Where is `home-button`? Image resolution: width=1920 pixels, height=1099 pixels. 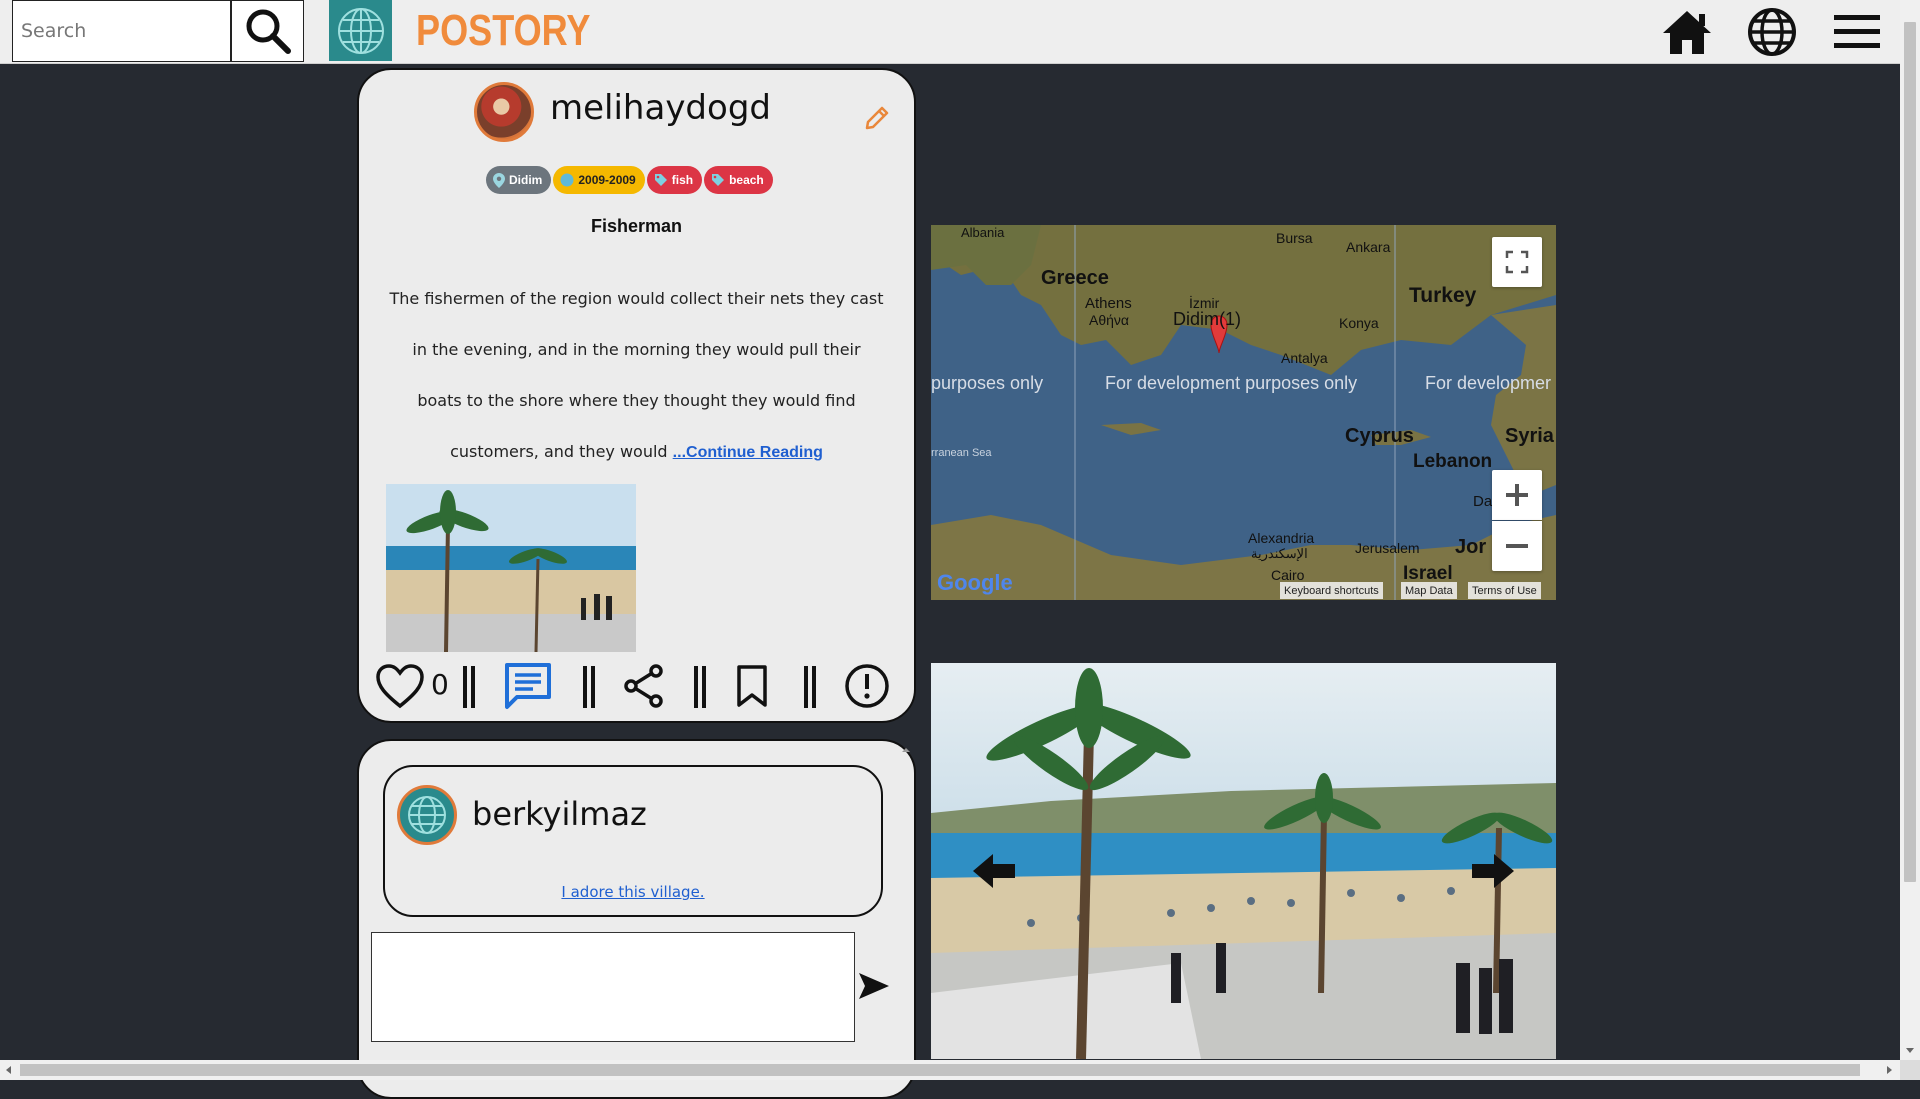
home-button is located at coordinates (1687, 32).